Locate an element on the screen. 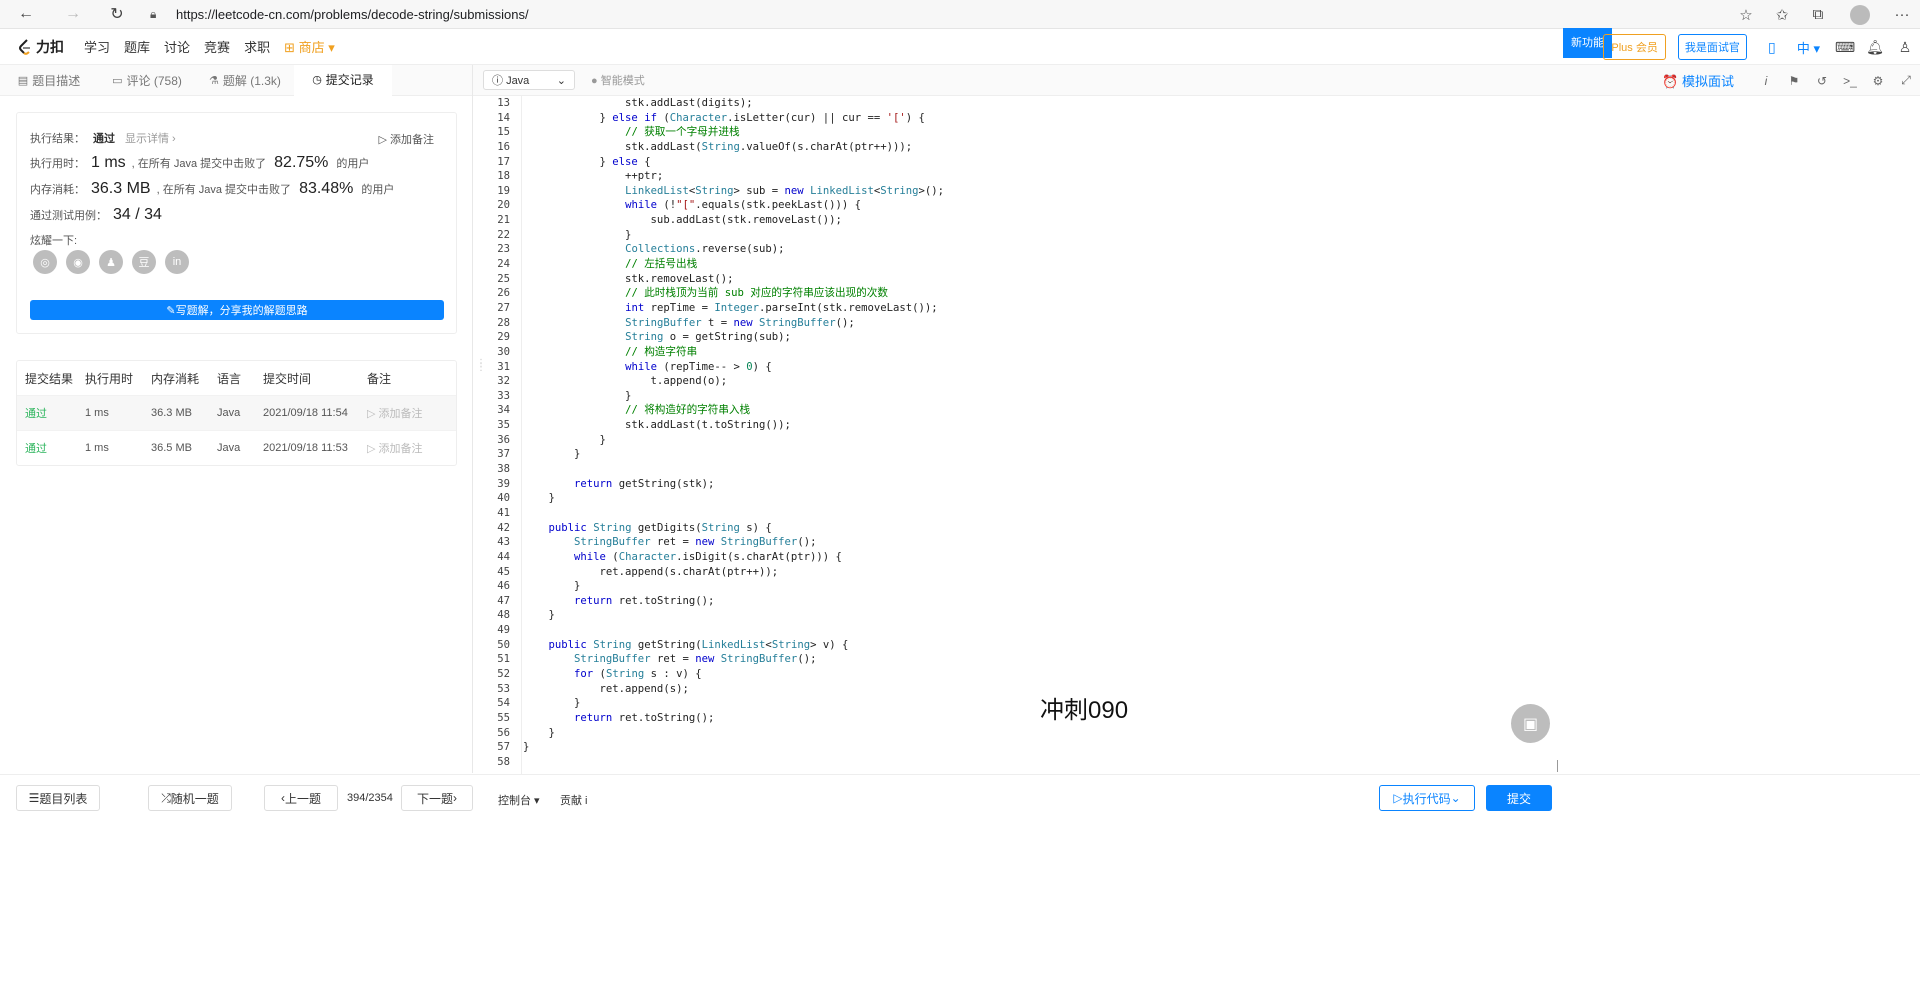 The height and width of the screenshot is (1001, 1920). console-toggle: 控制台 ▾ is located at coordinates (519, 800).